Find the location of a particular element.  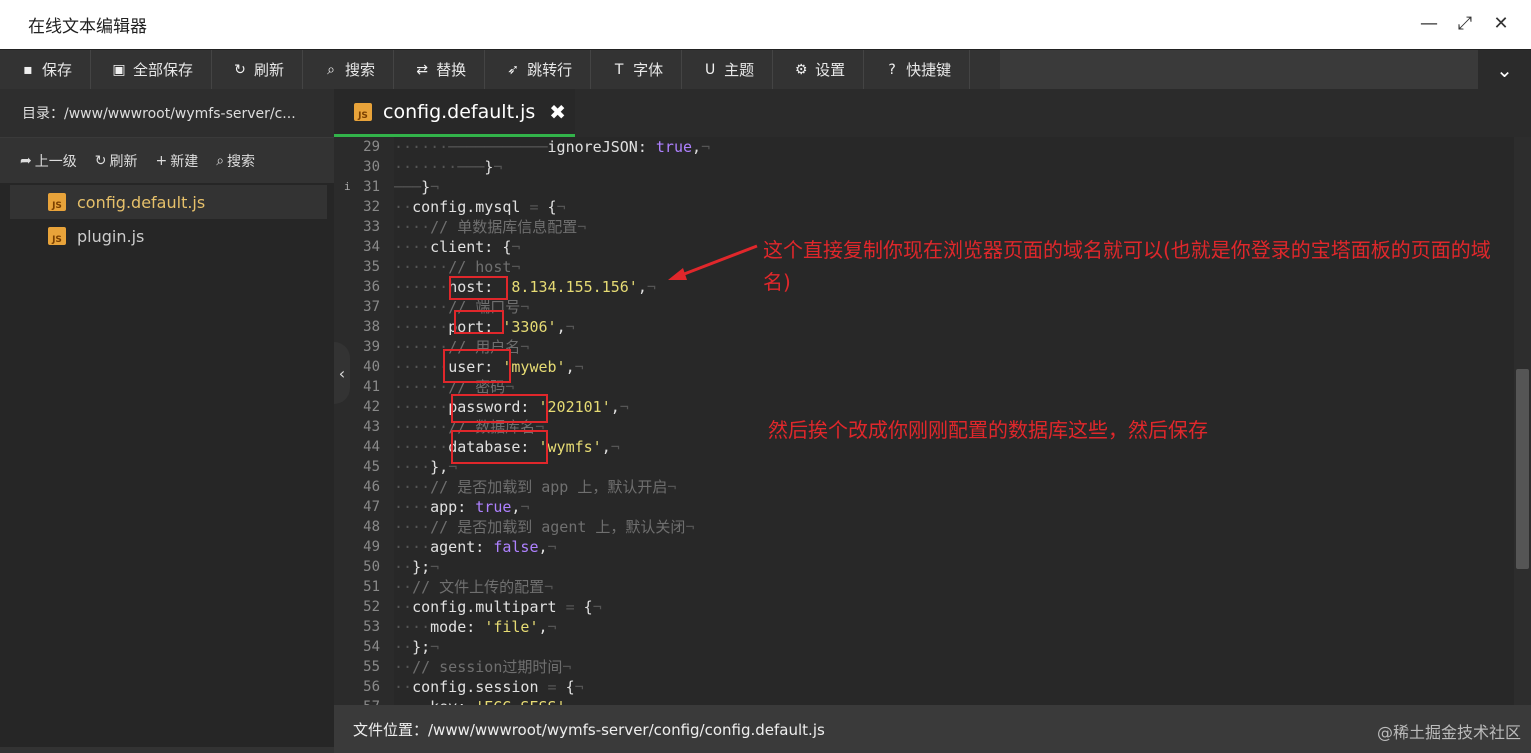

info-icon: i is located at coordinates (347, 186).